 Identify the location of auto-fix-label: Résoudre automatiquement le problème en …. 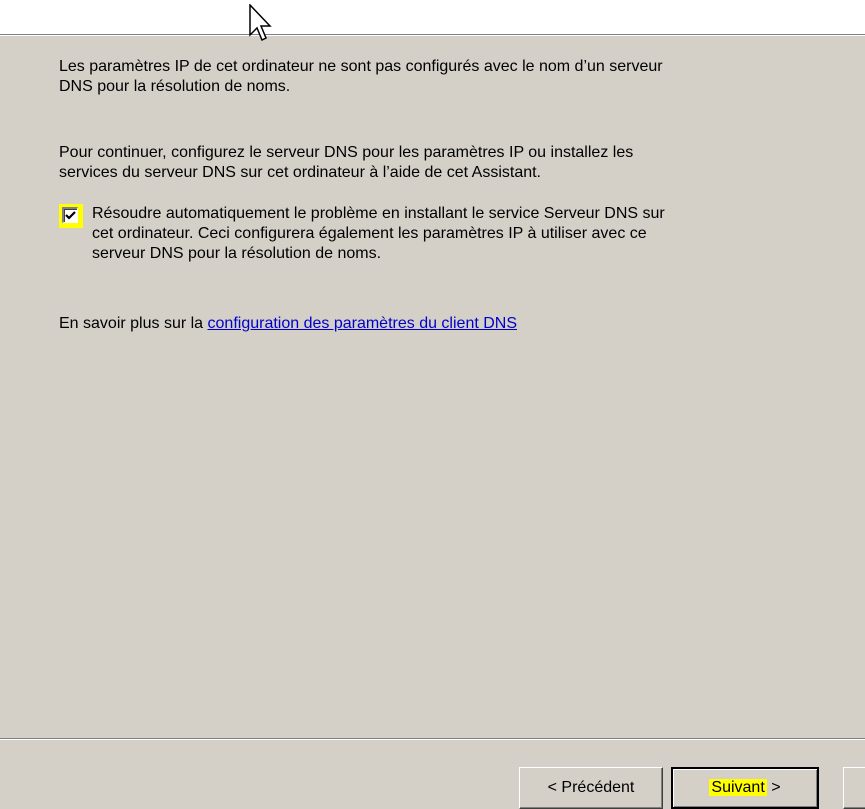
(378, 234).